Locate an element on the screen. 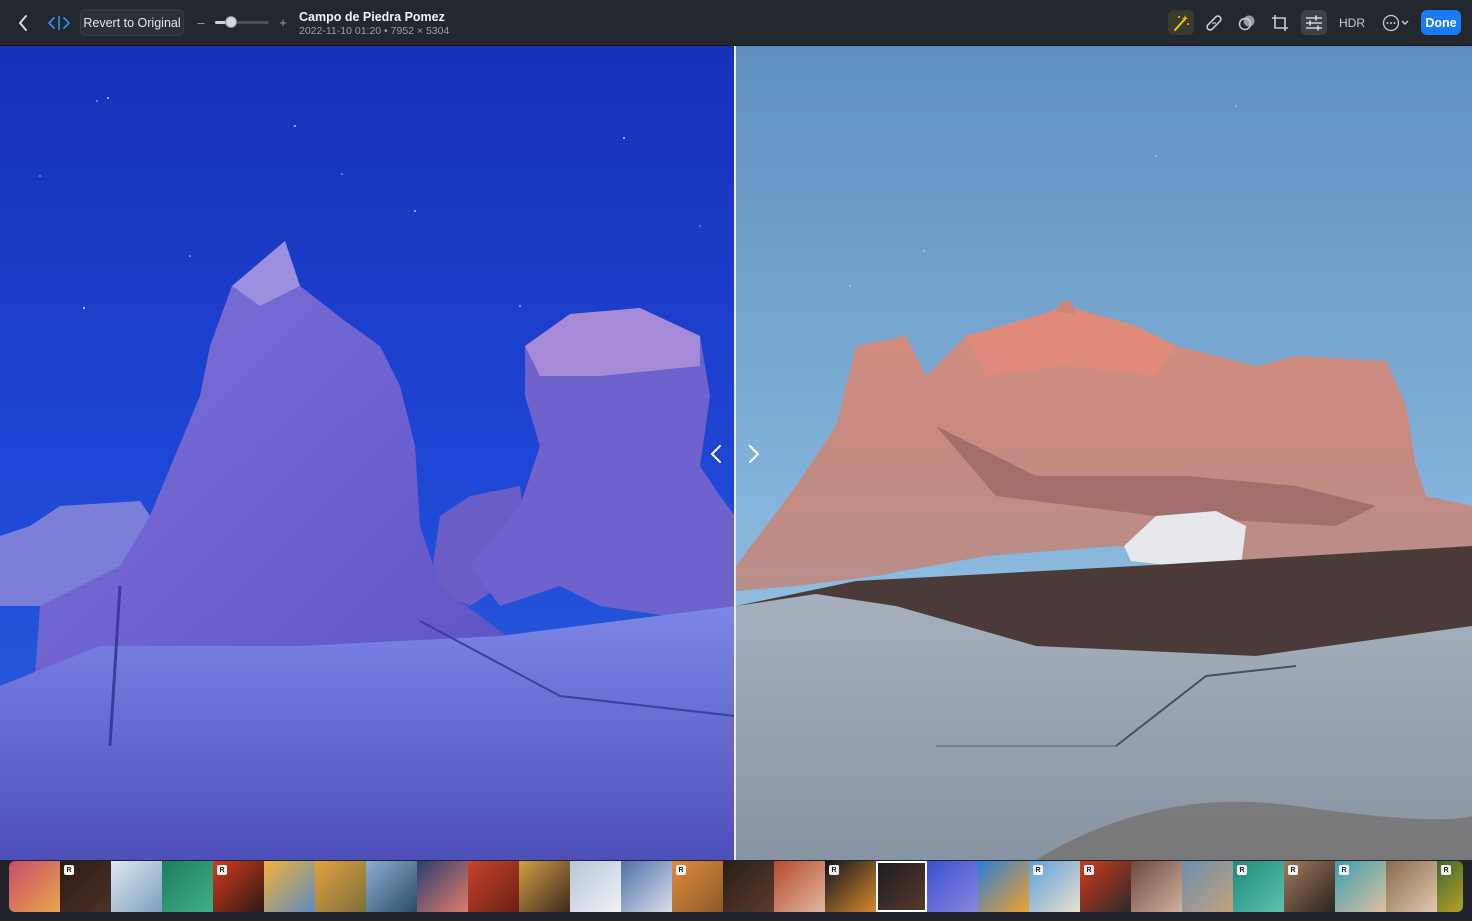 Image resolution: width=1472 pixels, height=921 pixels. retouch-bandage-icon is located at coordinates (1214, 22).